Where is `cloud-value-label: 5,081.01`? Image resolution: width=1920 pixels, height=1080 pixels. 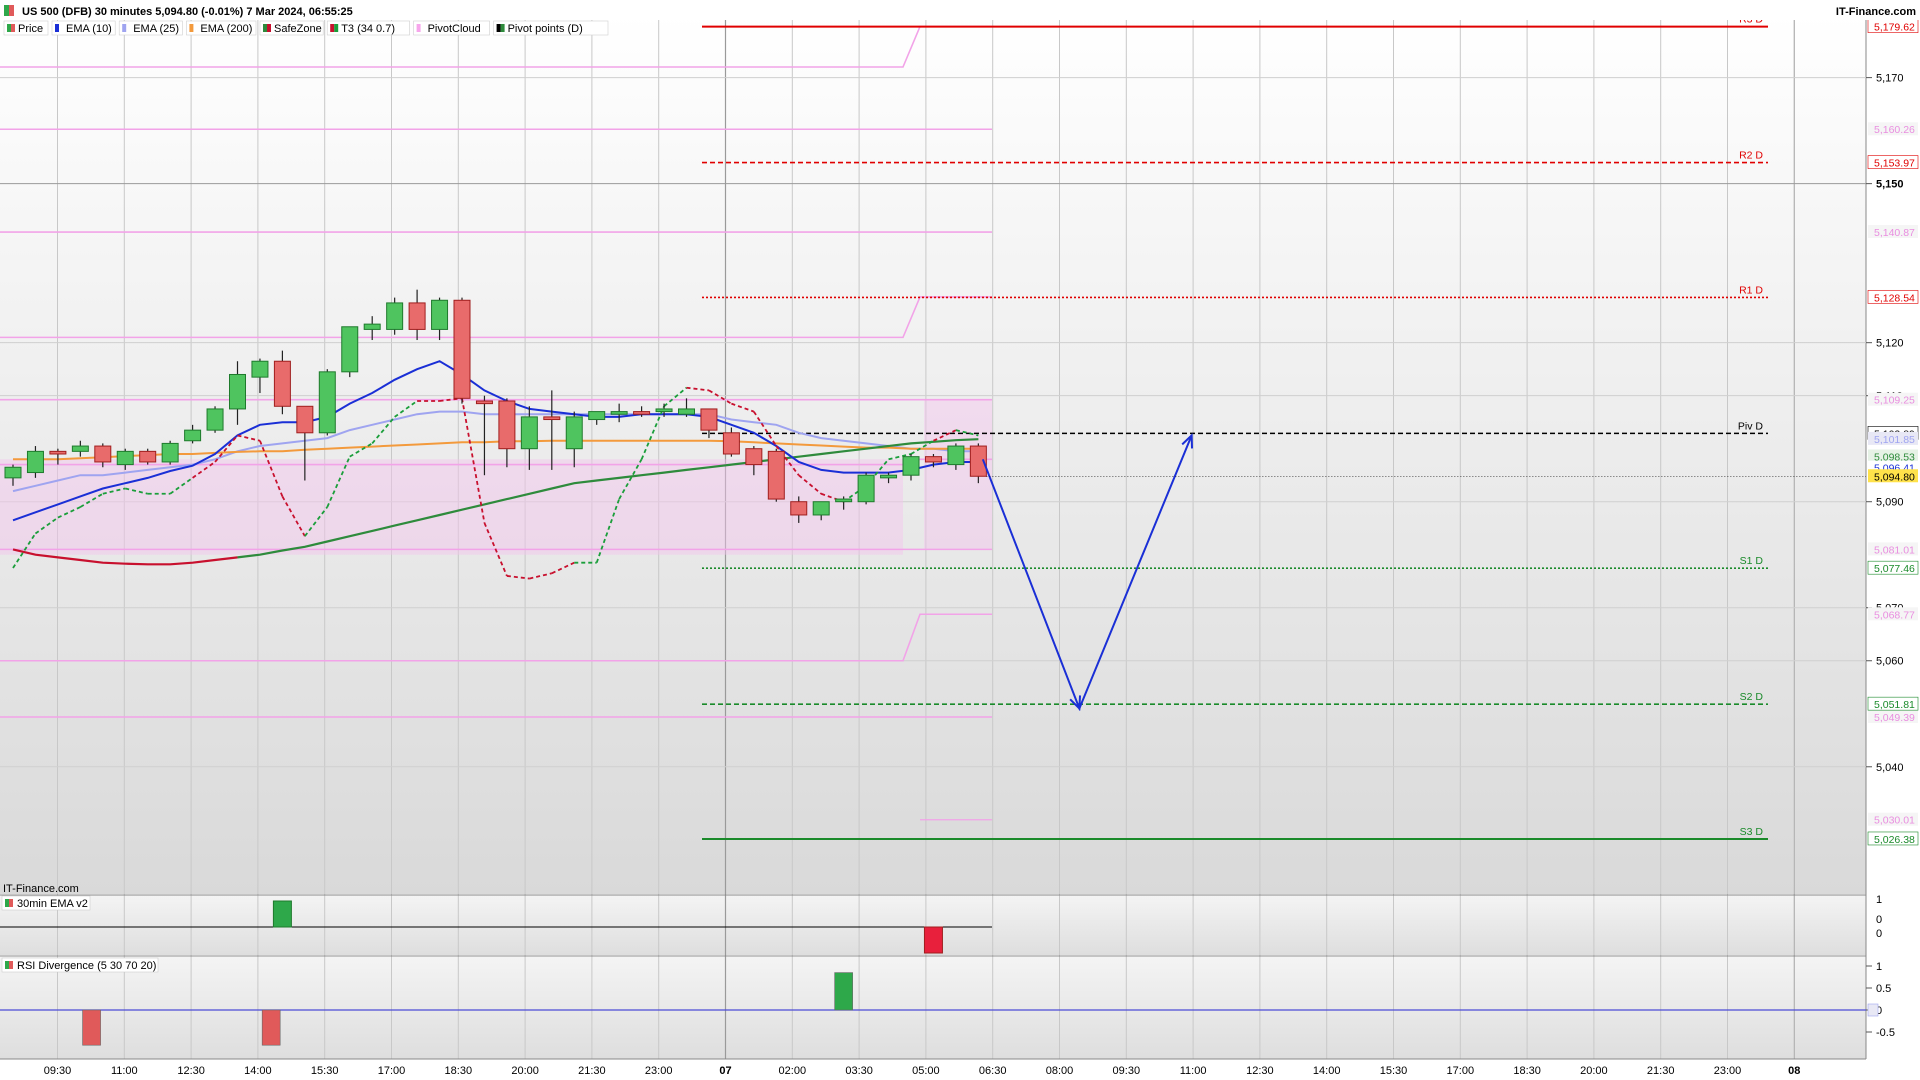 cloud-value-label: 5,081.01 is located at coordinates (1894, 550).